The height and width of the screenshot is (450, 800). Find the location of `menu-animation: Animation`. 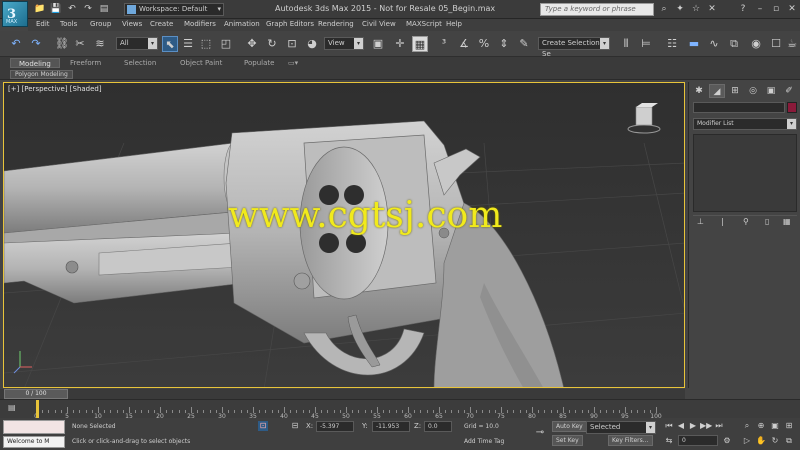

menu-animation: Animation is located at coordinates (242, 24).